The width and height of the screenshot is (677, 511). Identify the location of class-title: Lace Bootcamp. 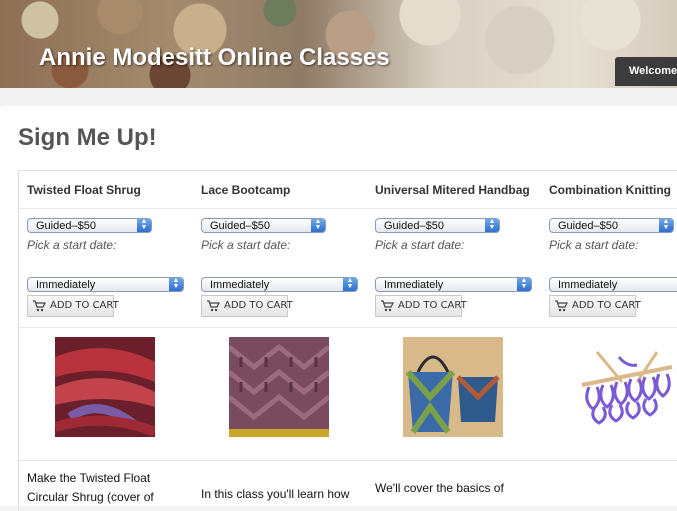
(246, 190).